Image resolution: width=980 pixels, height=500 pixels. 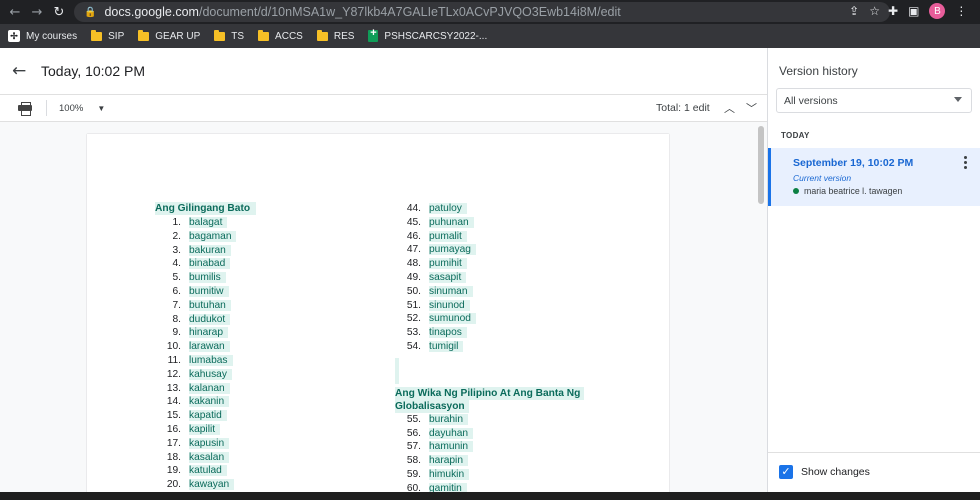 What do you see at coordinates (729, 108) in the screenshot?
I see `previous-edit-icon: ︿` at bounding box center [729, 108].